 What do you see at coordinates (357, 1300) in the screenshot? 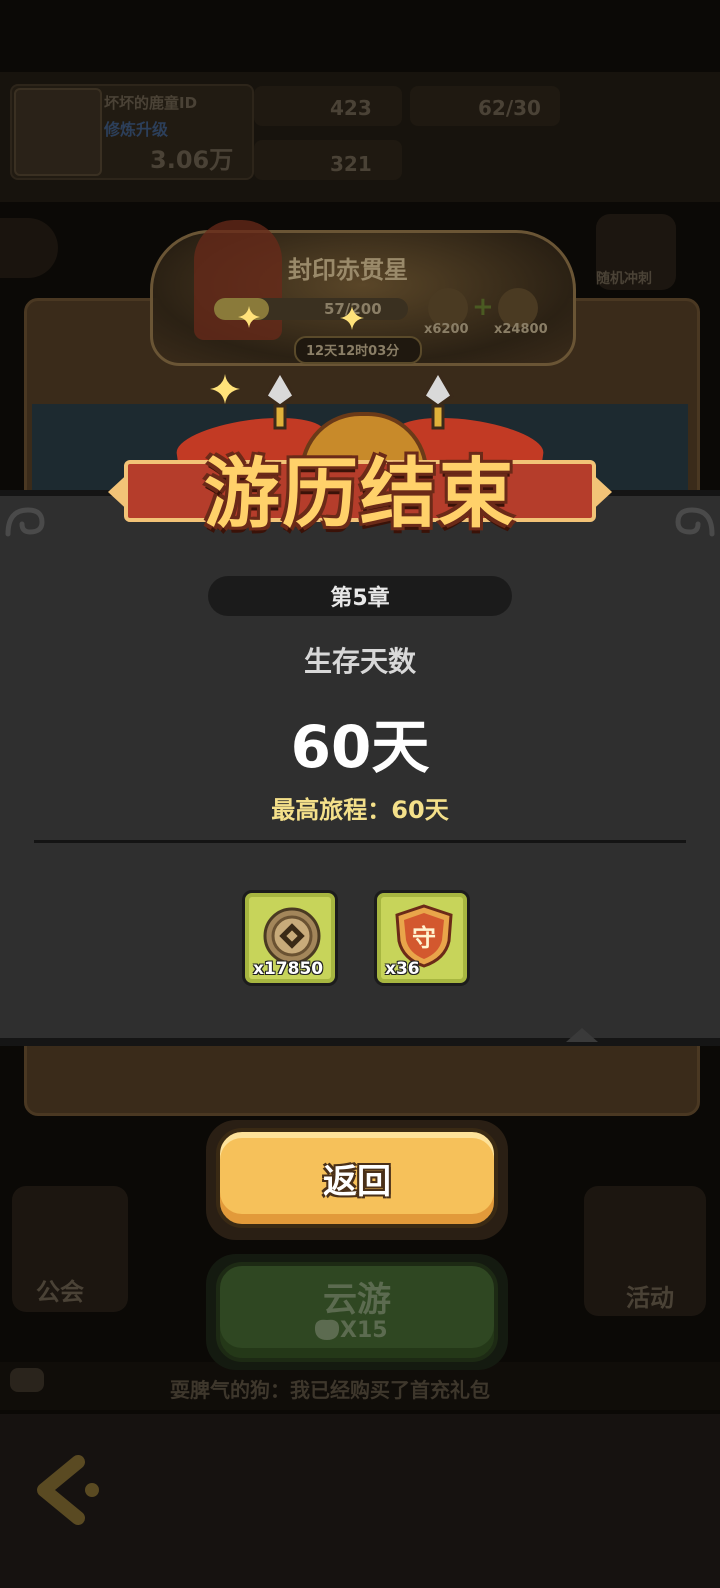
I see `cloud-travel-label: 云游` at bounding box center [357, 1300].